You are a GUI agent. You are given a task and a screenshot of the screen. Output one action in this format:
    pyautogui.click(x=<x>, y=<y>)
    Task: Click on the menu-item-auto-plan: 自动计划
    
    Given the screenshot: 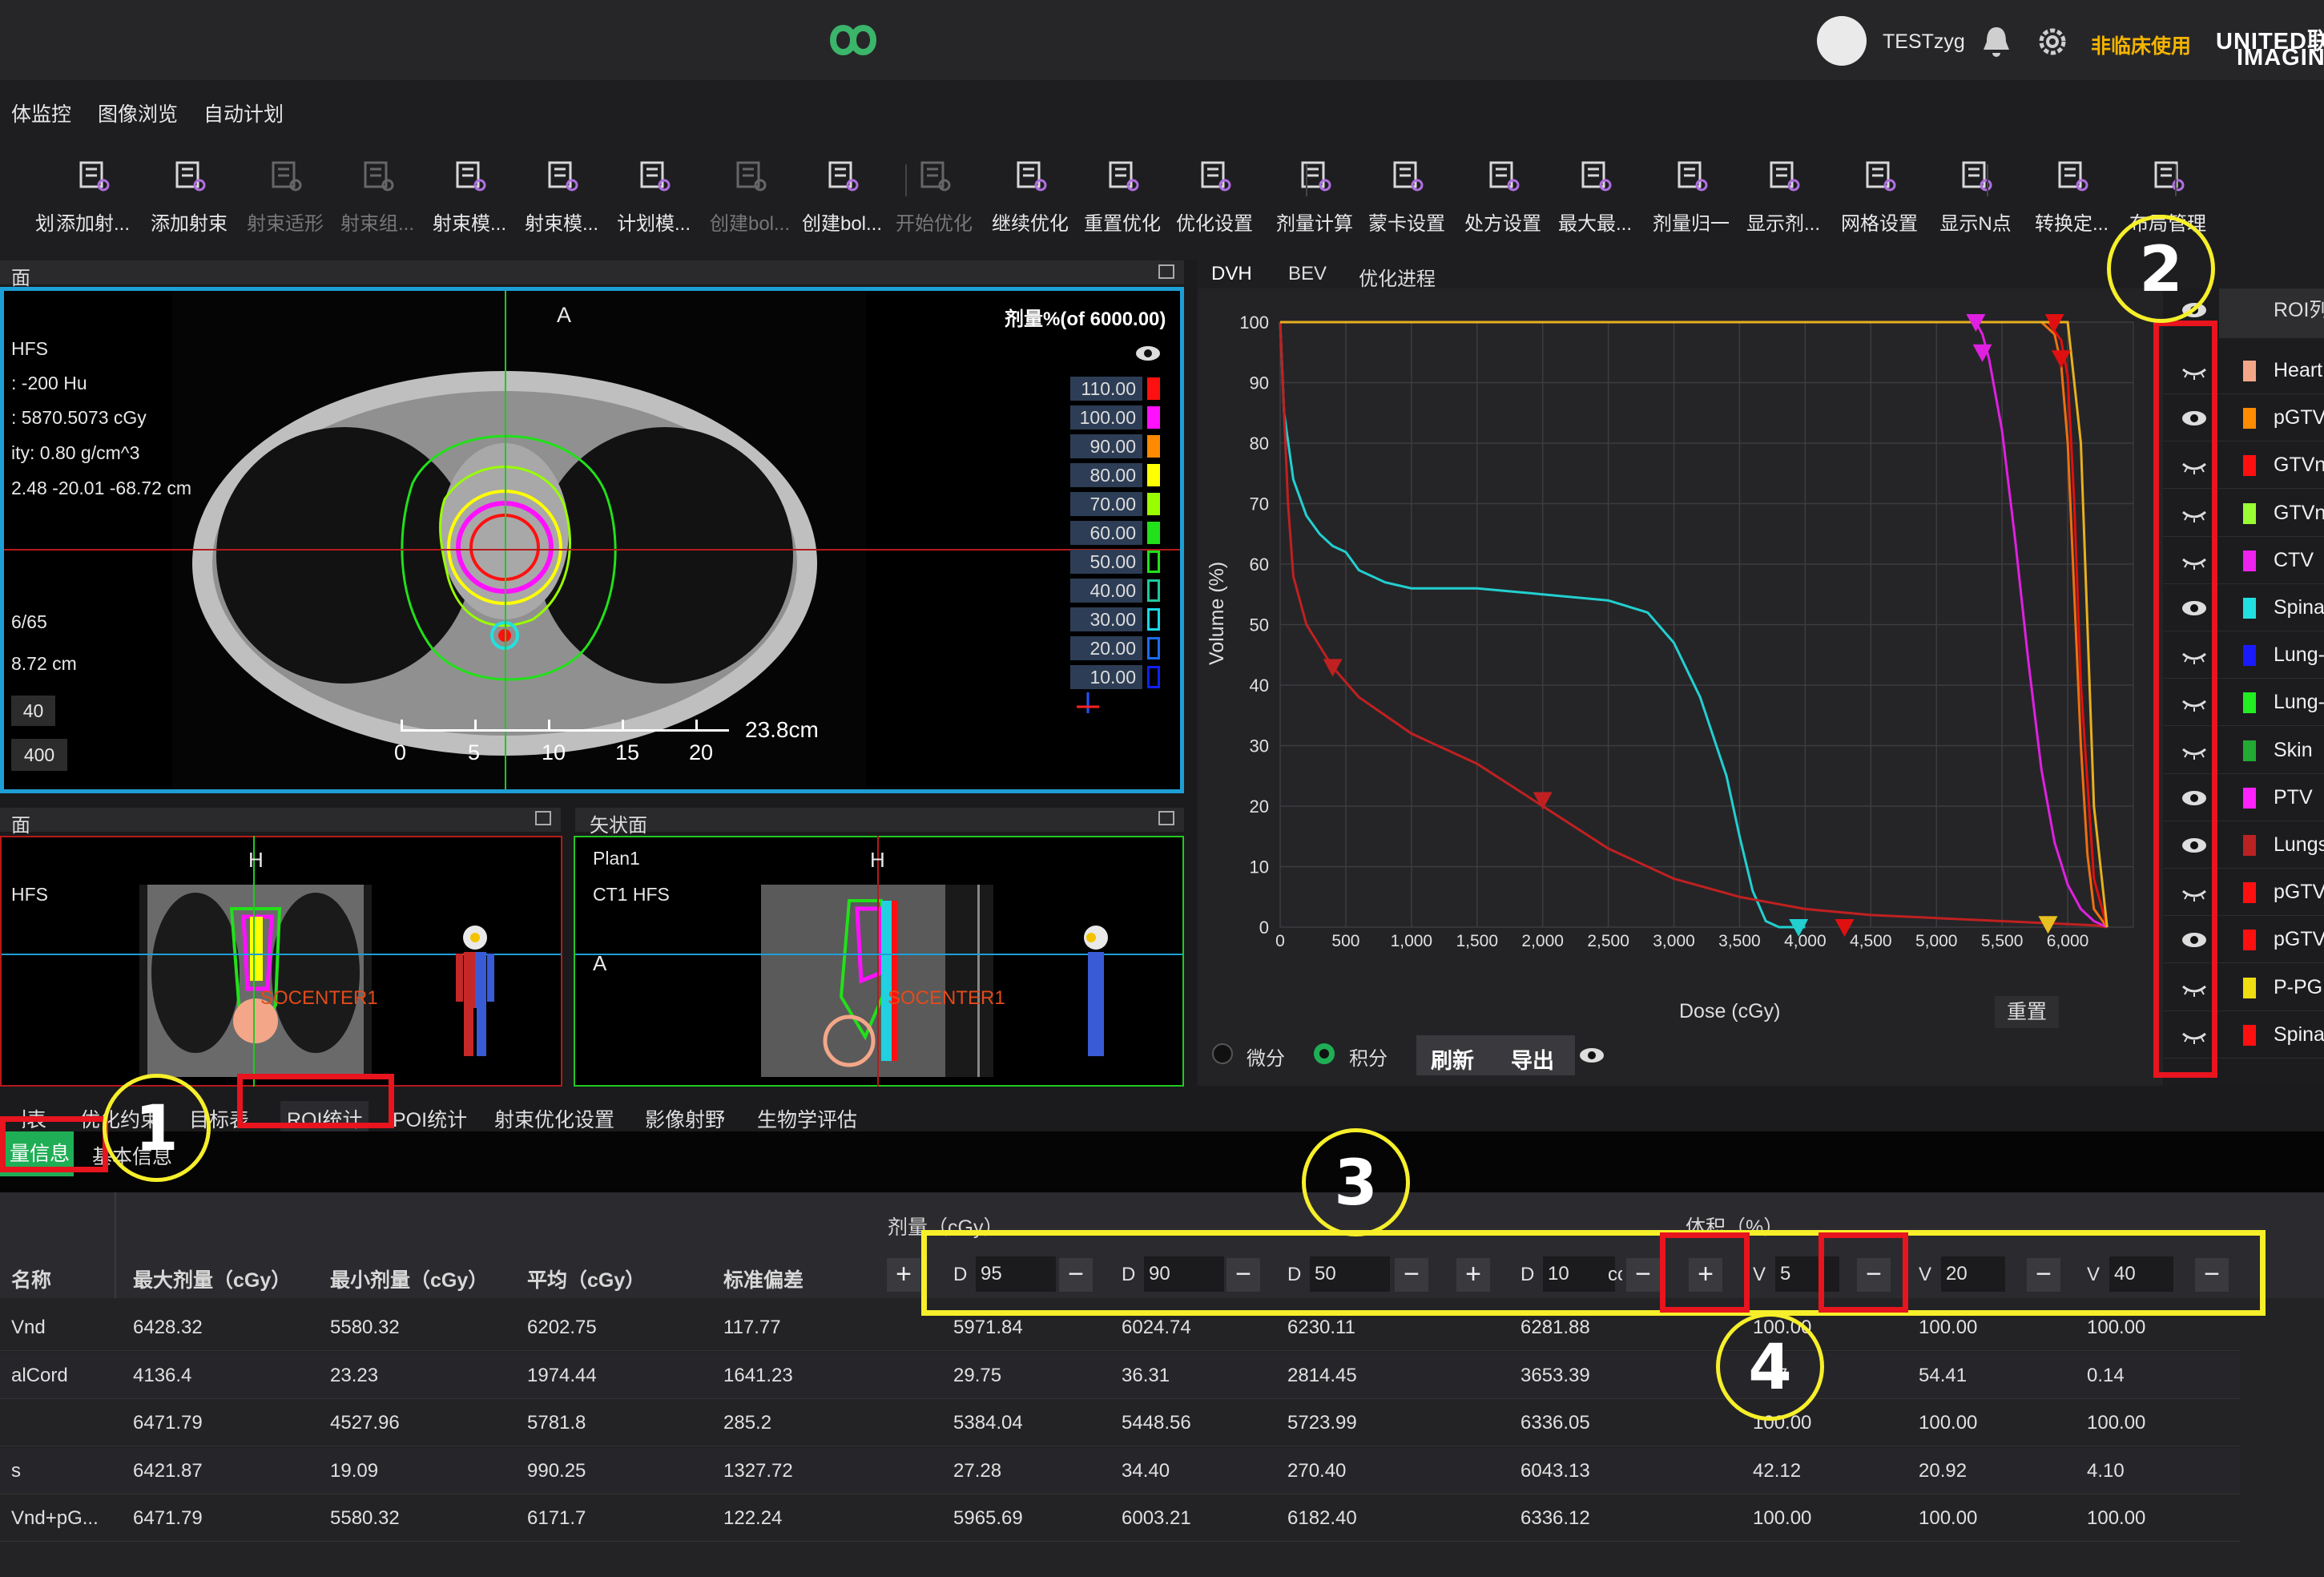 What is the action you would take?
    pyautogui.click(x=243, y=113)
    